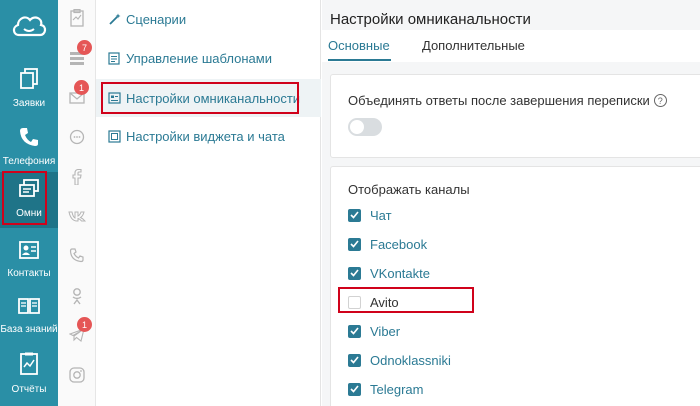 Image resolution: width=700 pixels, height=406 pixels. What do you see at coordinates (114, 19) in the screenshot?
I see `wand-icon` at bounding box center [114, 19].